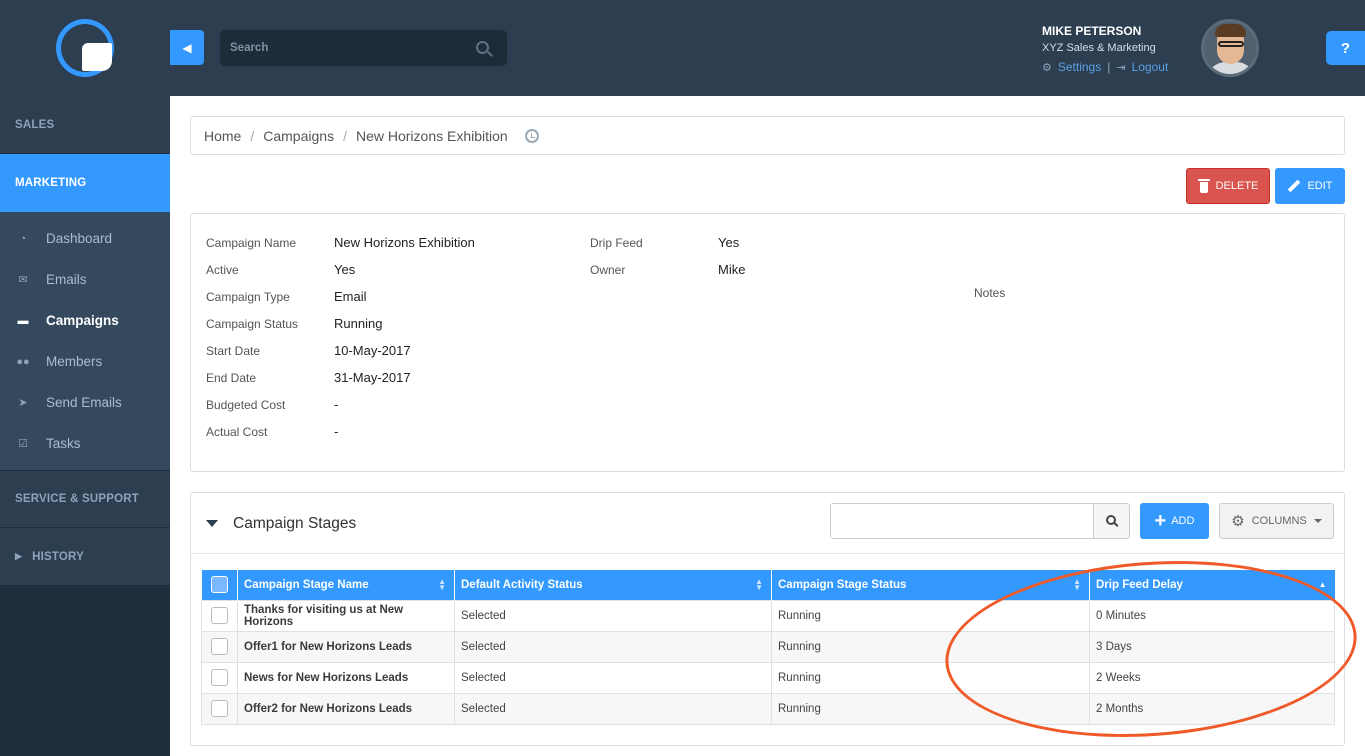 The width and height of the screenshot is (1365, 756). I want to click on column-header-label: Drip Feed Delay, so click(1139, 584).